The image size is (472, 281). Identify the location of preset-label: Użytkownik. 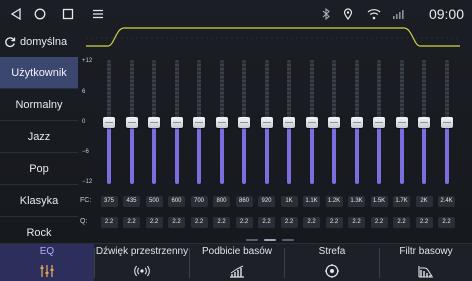
(39, 72).